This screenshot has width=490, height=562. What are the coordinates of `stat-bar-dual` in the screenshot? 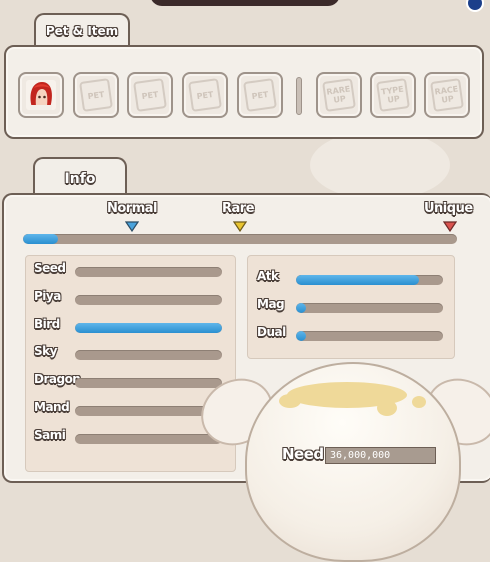 It's located at (369, 336).